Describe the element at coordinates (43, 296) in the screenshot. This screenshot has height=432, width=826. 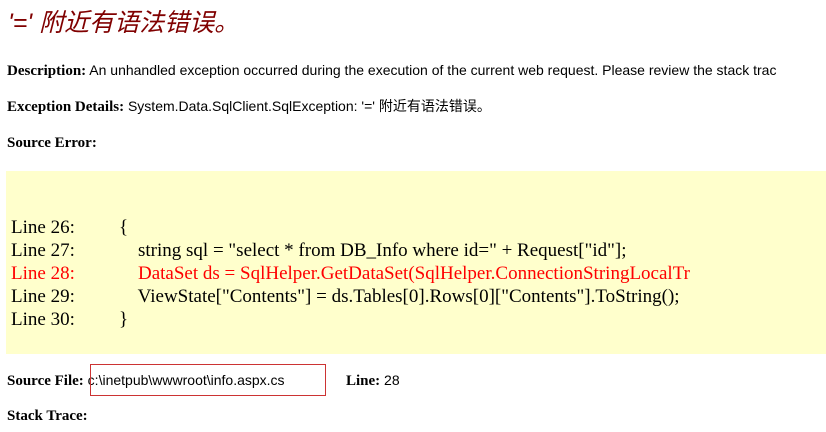
I see `code-line-number: Line 29:` at that location.